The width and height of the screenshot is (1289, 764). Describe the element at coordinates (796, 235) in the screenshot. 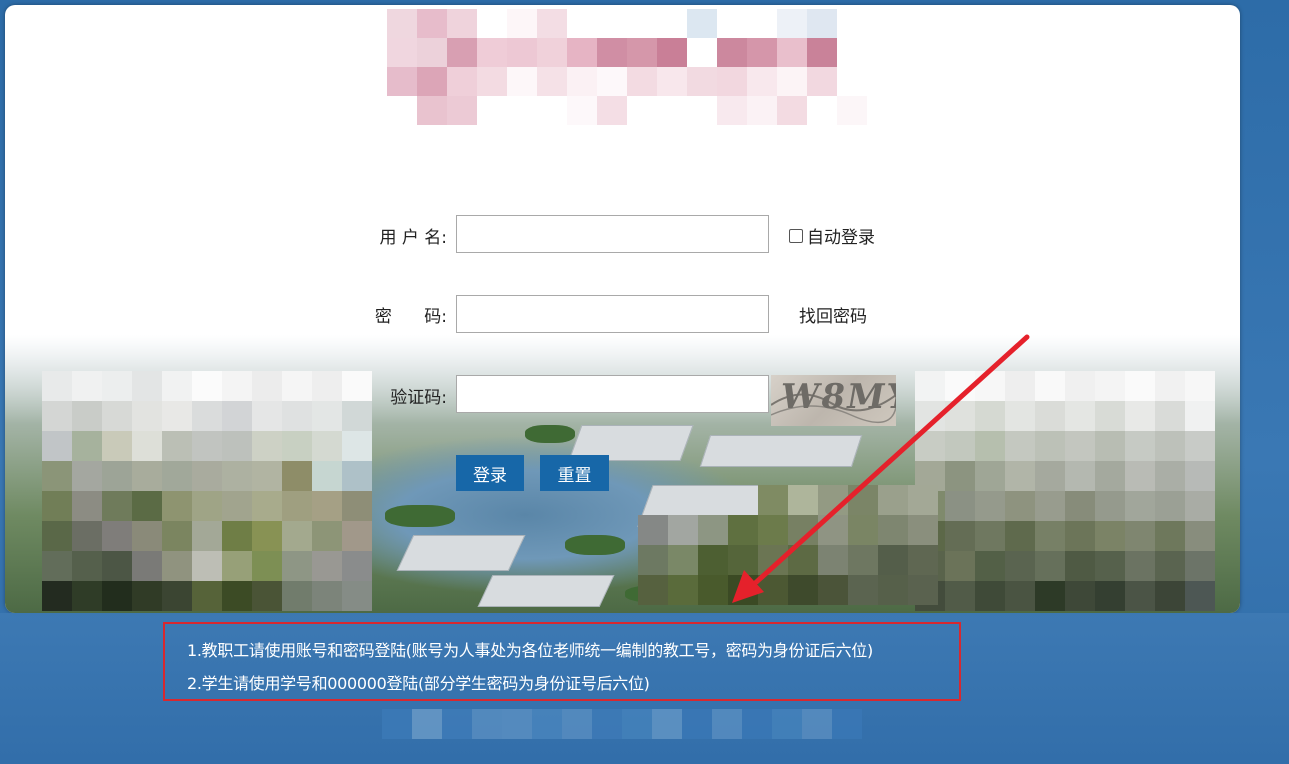

I see `checkbox-icon` at that location.